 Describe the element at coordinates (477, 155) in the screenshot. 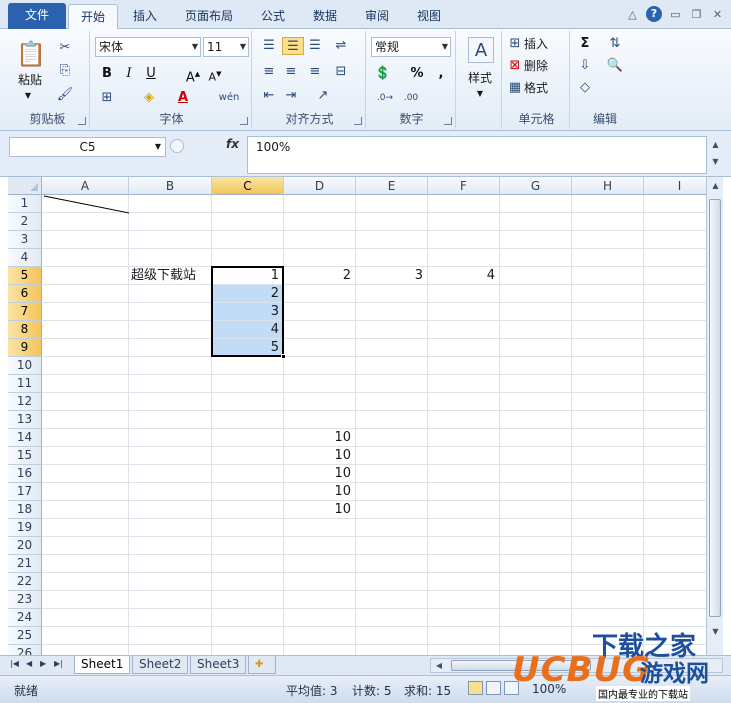

I see `formula-input: 100%` at that location.